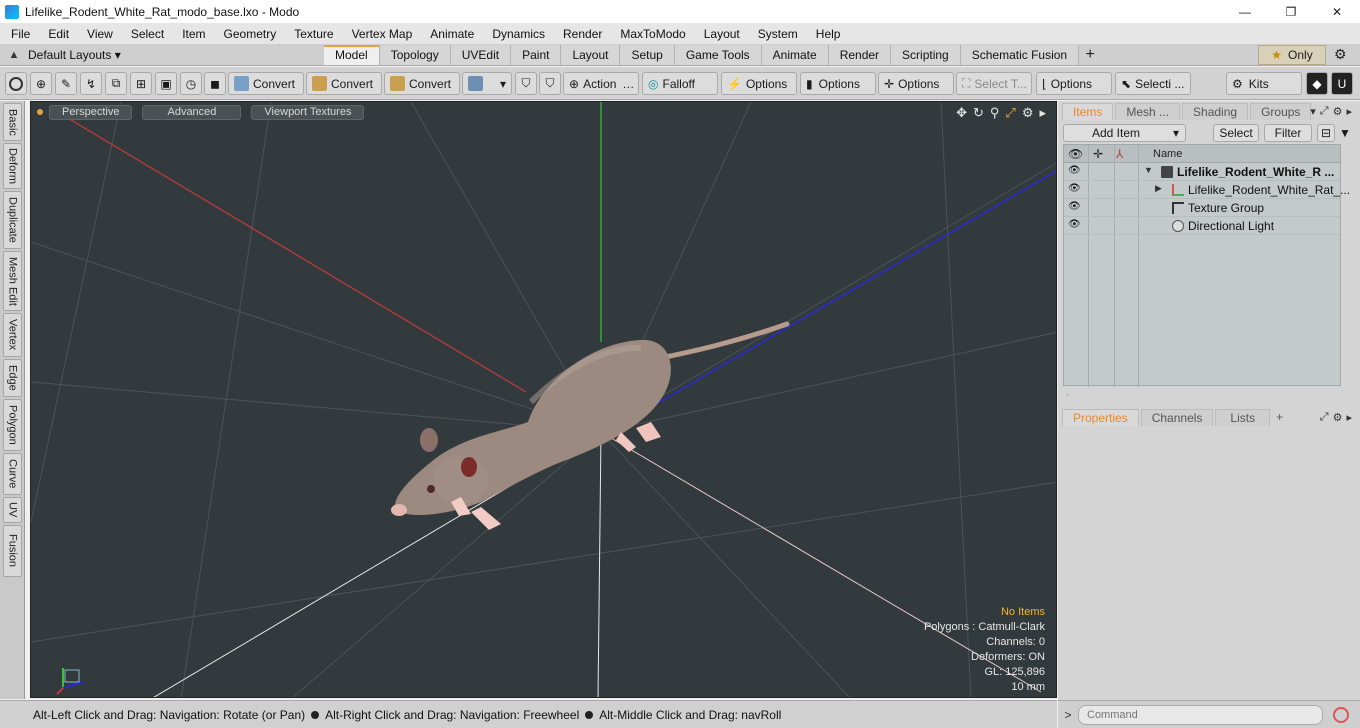  What do you see at coordinates (191, 83) in the screenshot?
I see `material-button: ◷` at bounding box center [191, 83].